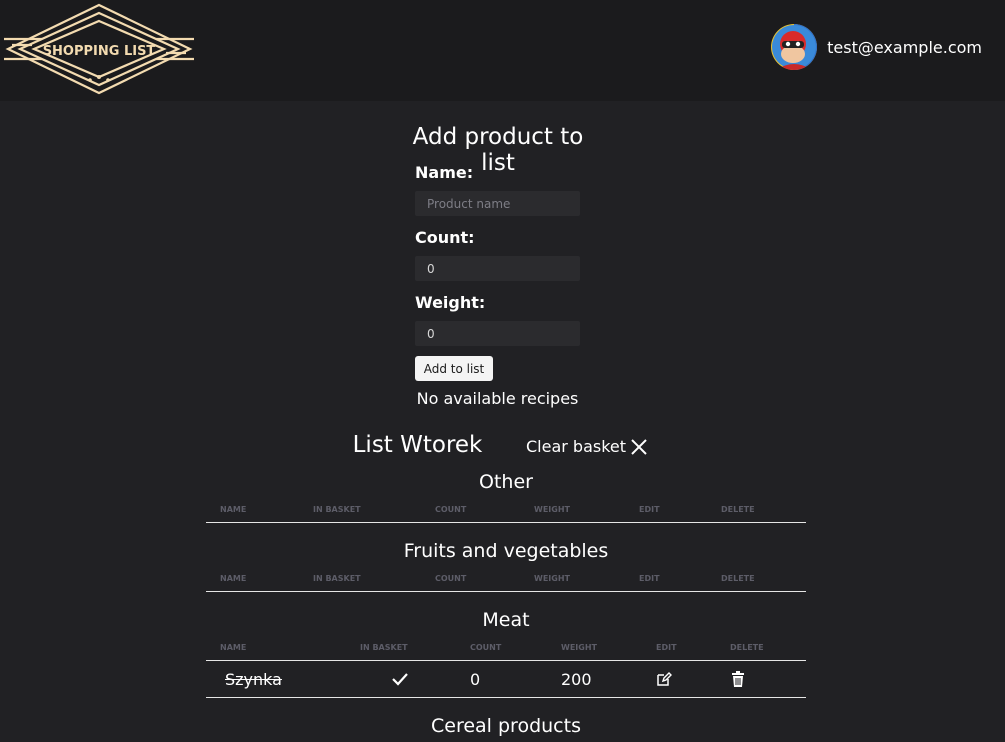  I want to click on weight-label: Weight:, so click(450, 302).